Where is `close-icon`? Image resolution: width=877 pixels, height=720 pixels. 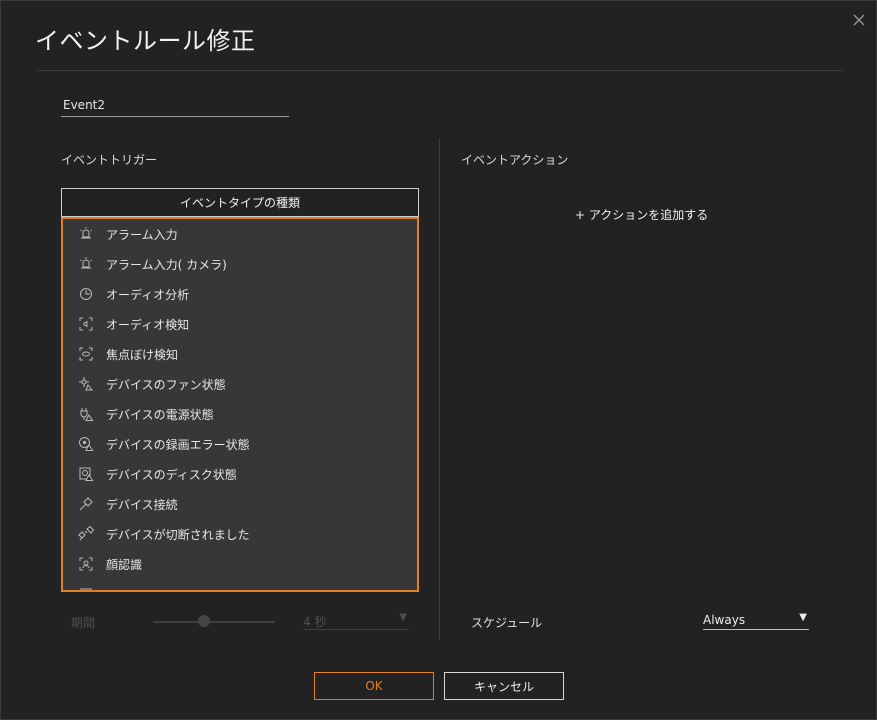
close-icon is located at coordinates (859, 20).